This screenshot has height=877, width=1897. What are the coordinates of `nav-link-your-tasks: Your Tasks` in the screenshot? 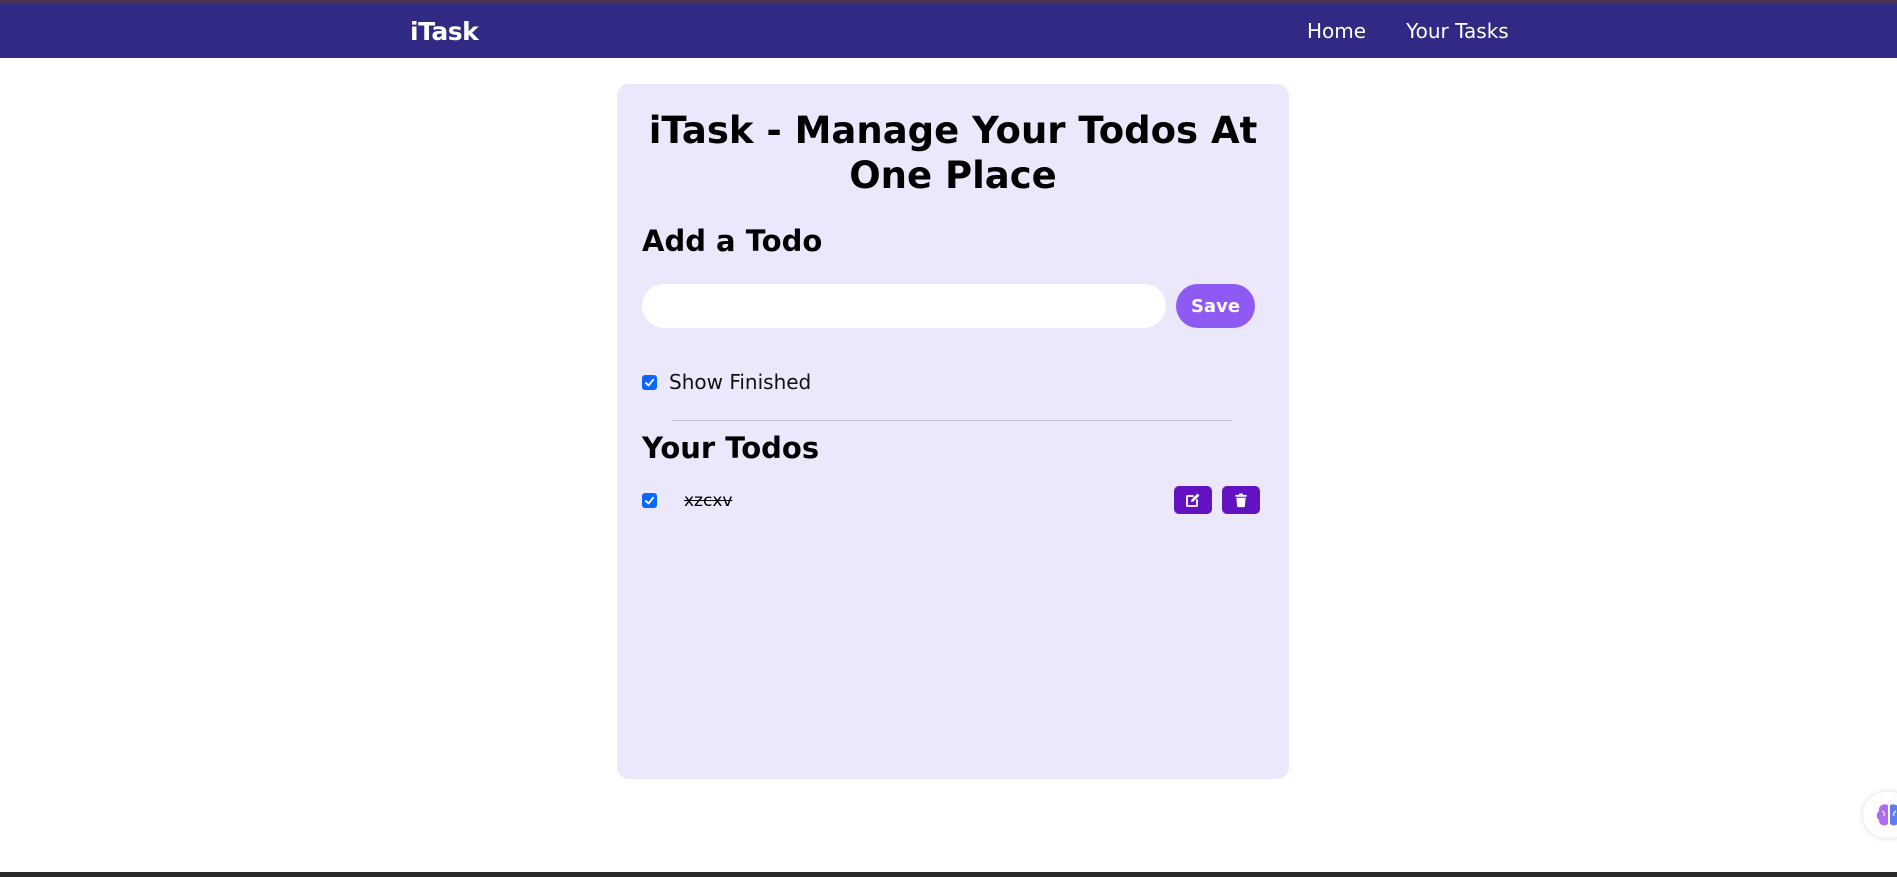 It's located at (1457, 31).